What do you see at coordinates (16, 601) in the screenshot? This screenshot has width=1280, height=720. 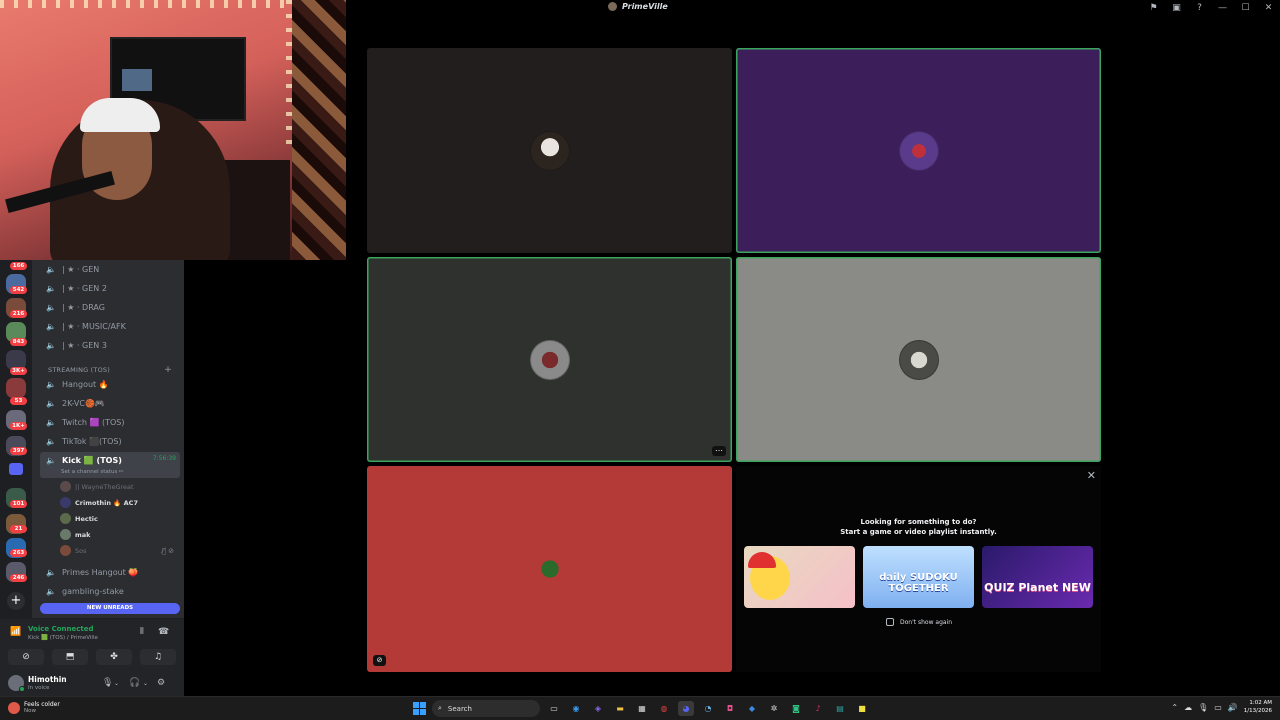 I see `add-server-button: +` at bounding box center [16, 601].